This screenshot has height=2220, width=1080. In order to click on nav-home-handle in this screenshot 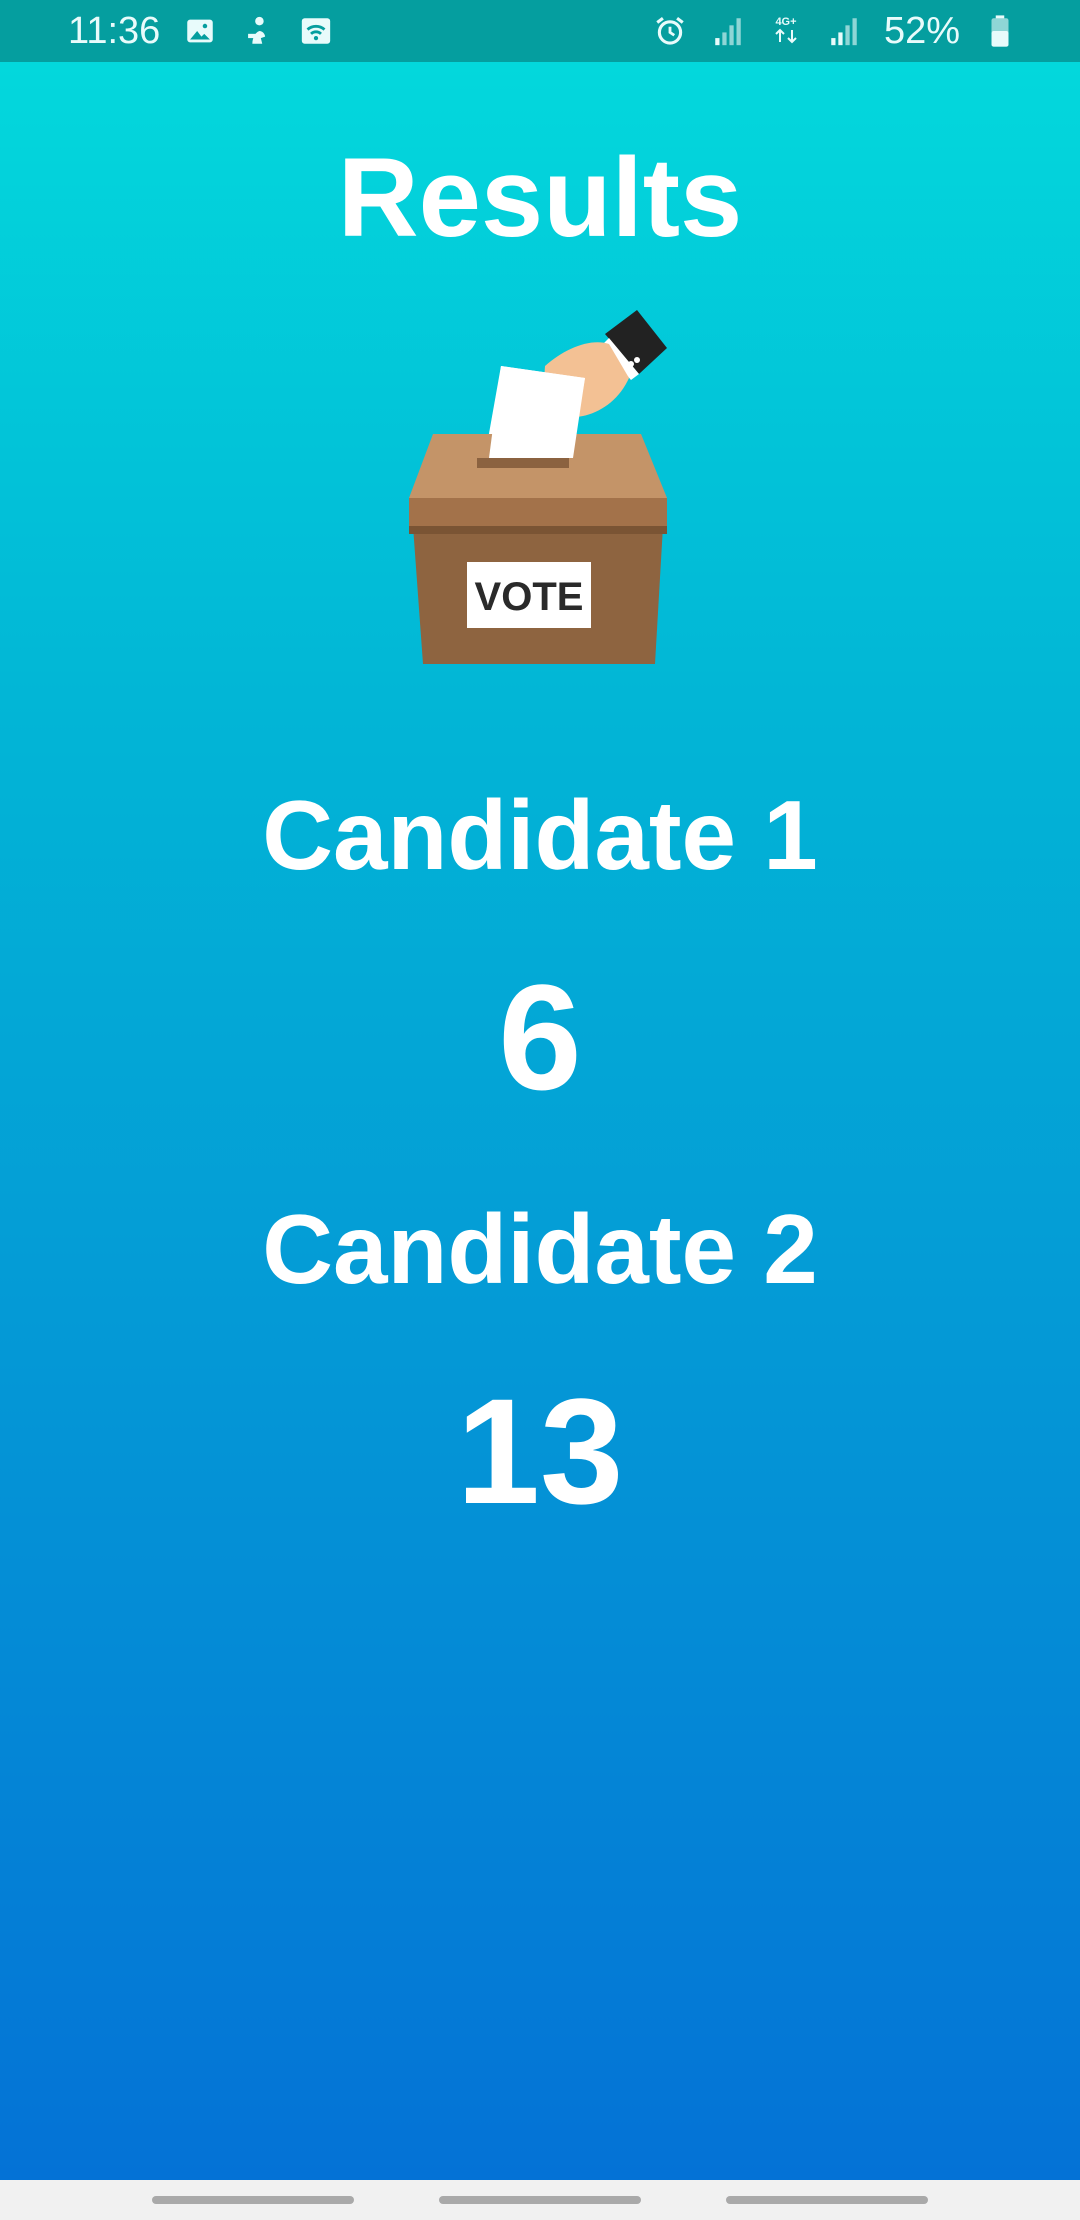, I will do `click(539, 2200)`.